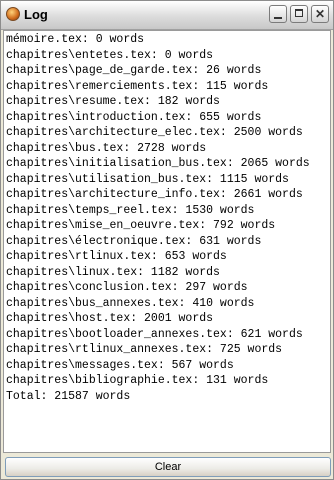 The width and height of the screenshot is (334, 480). I want to click on log-line: chapitres\bus_annexes.tex: 410 words, so click(130, 303).